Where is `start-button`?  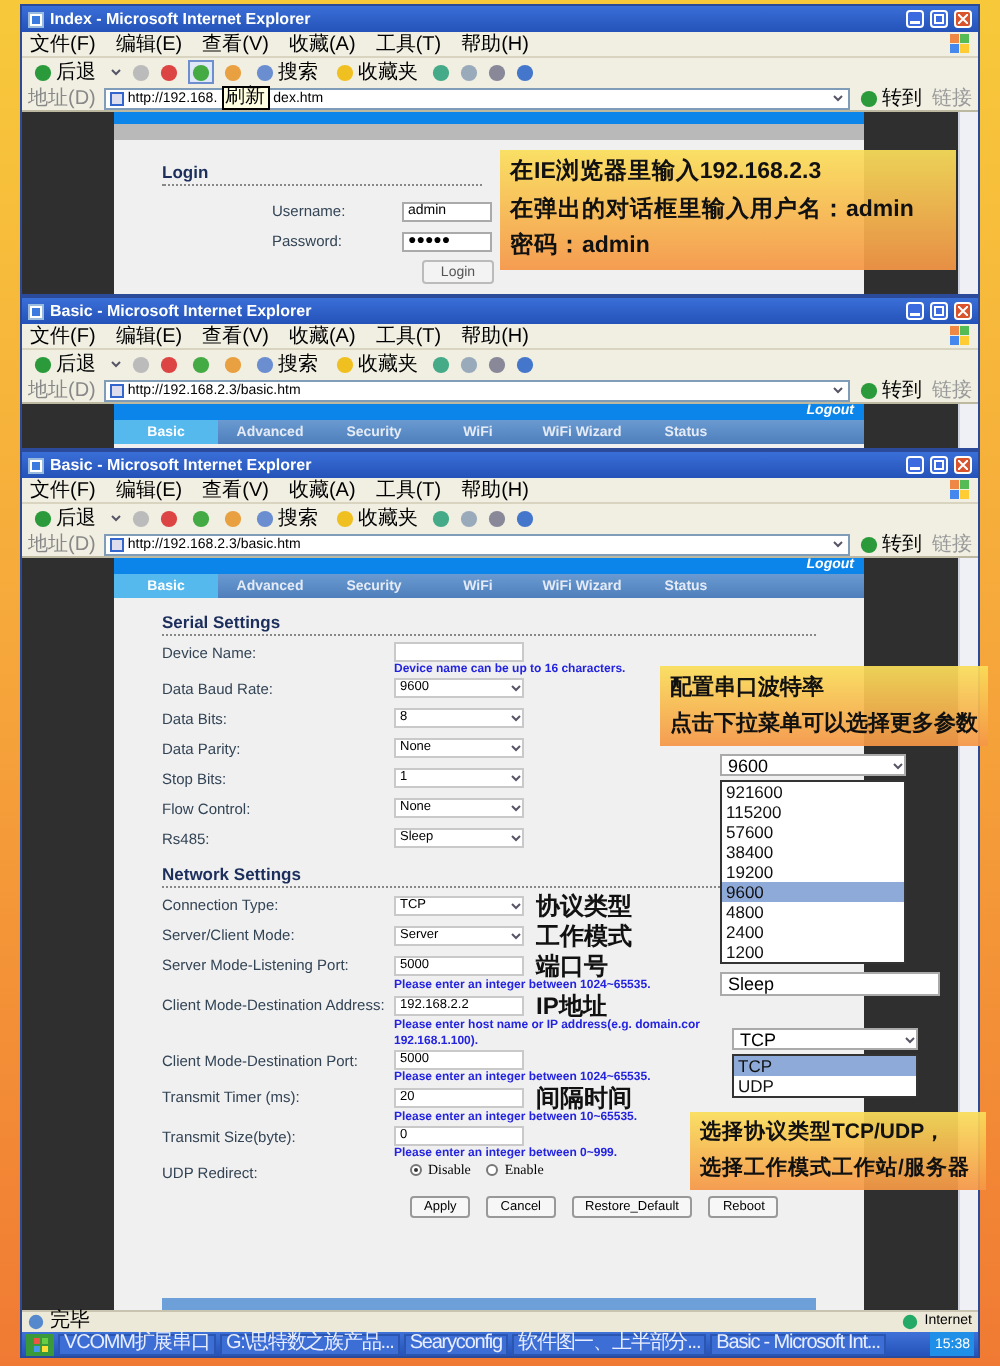
start-button is located at coordinates (40, 1344).